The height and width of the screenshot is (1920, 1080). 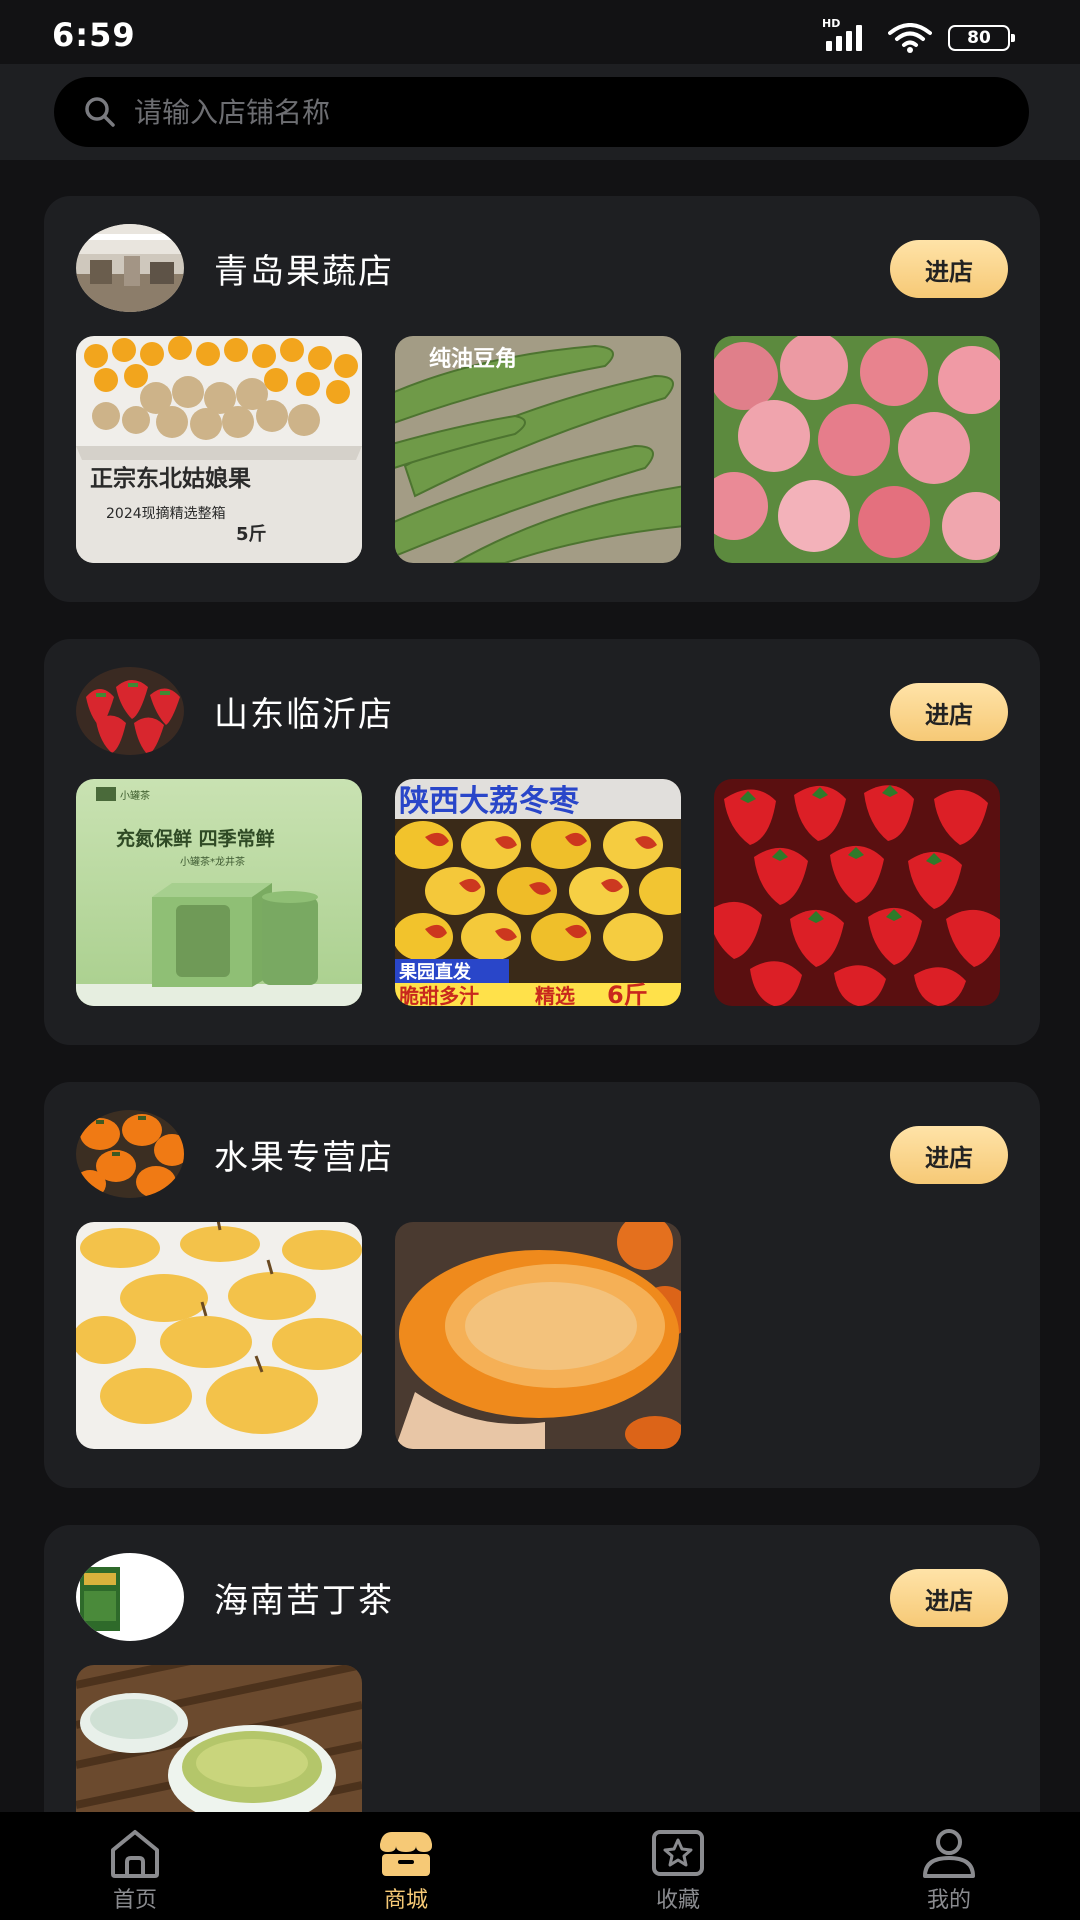 What do you see at coordinates (134, 1900) in the screenshot?
I see `nav-label: 首页` at bounding box center [134, 1900].